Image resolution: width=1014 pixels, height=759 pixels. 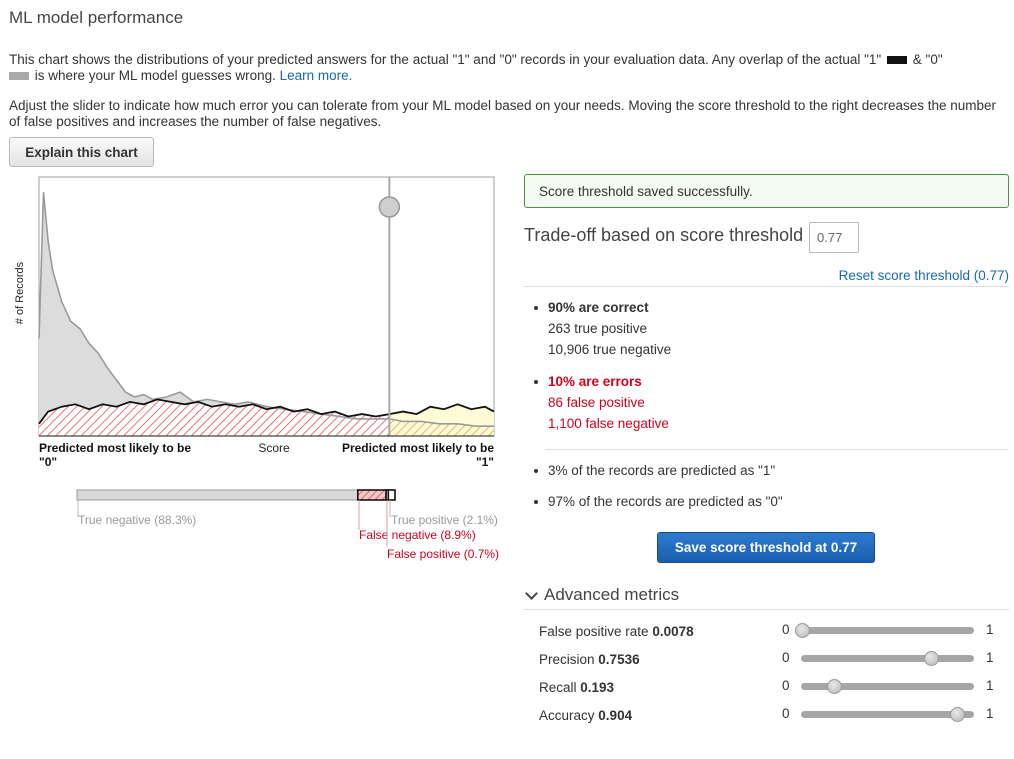 I want to click on metric-row: Accuracy 0.904 0 1, so click(x=774, y=716).